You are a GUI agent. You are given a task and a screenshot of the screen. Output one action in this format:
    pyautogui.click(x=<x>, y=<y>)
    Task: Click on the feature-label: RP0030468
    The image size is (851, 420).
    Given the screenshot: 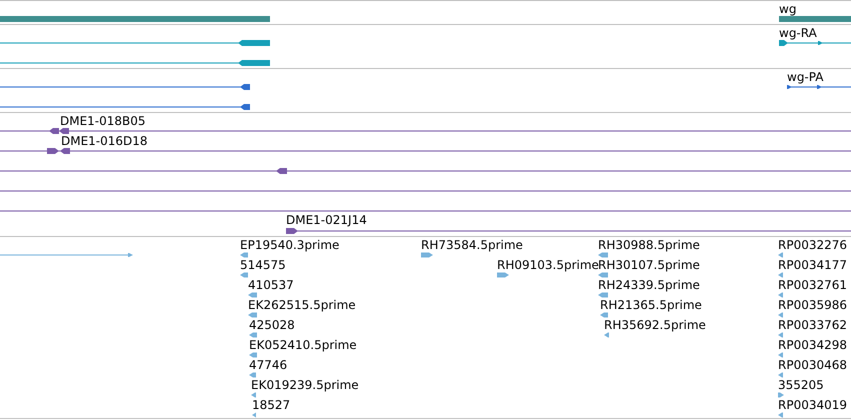 What is the action you would take?
    pyautogui.click(x=813, y=365)
    